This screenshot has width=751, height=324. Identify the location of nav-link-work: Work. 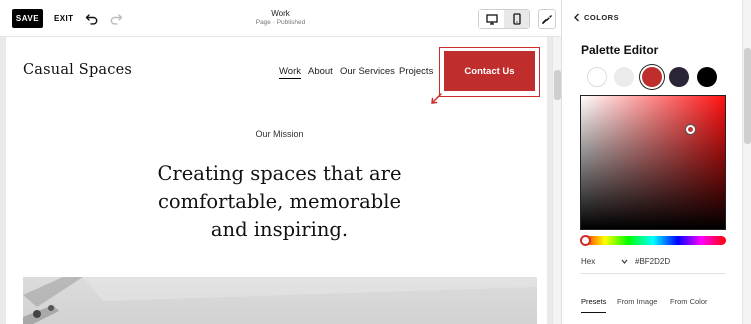
(290, 72).